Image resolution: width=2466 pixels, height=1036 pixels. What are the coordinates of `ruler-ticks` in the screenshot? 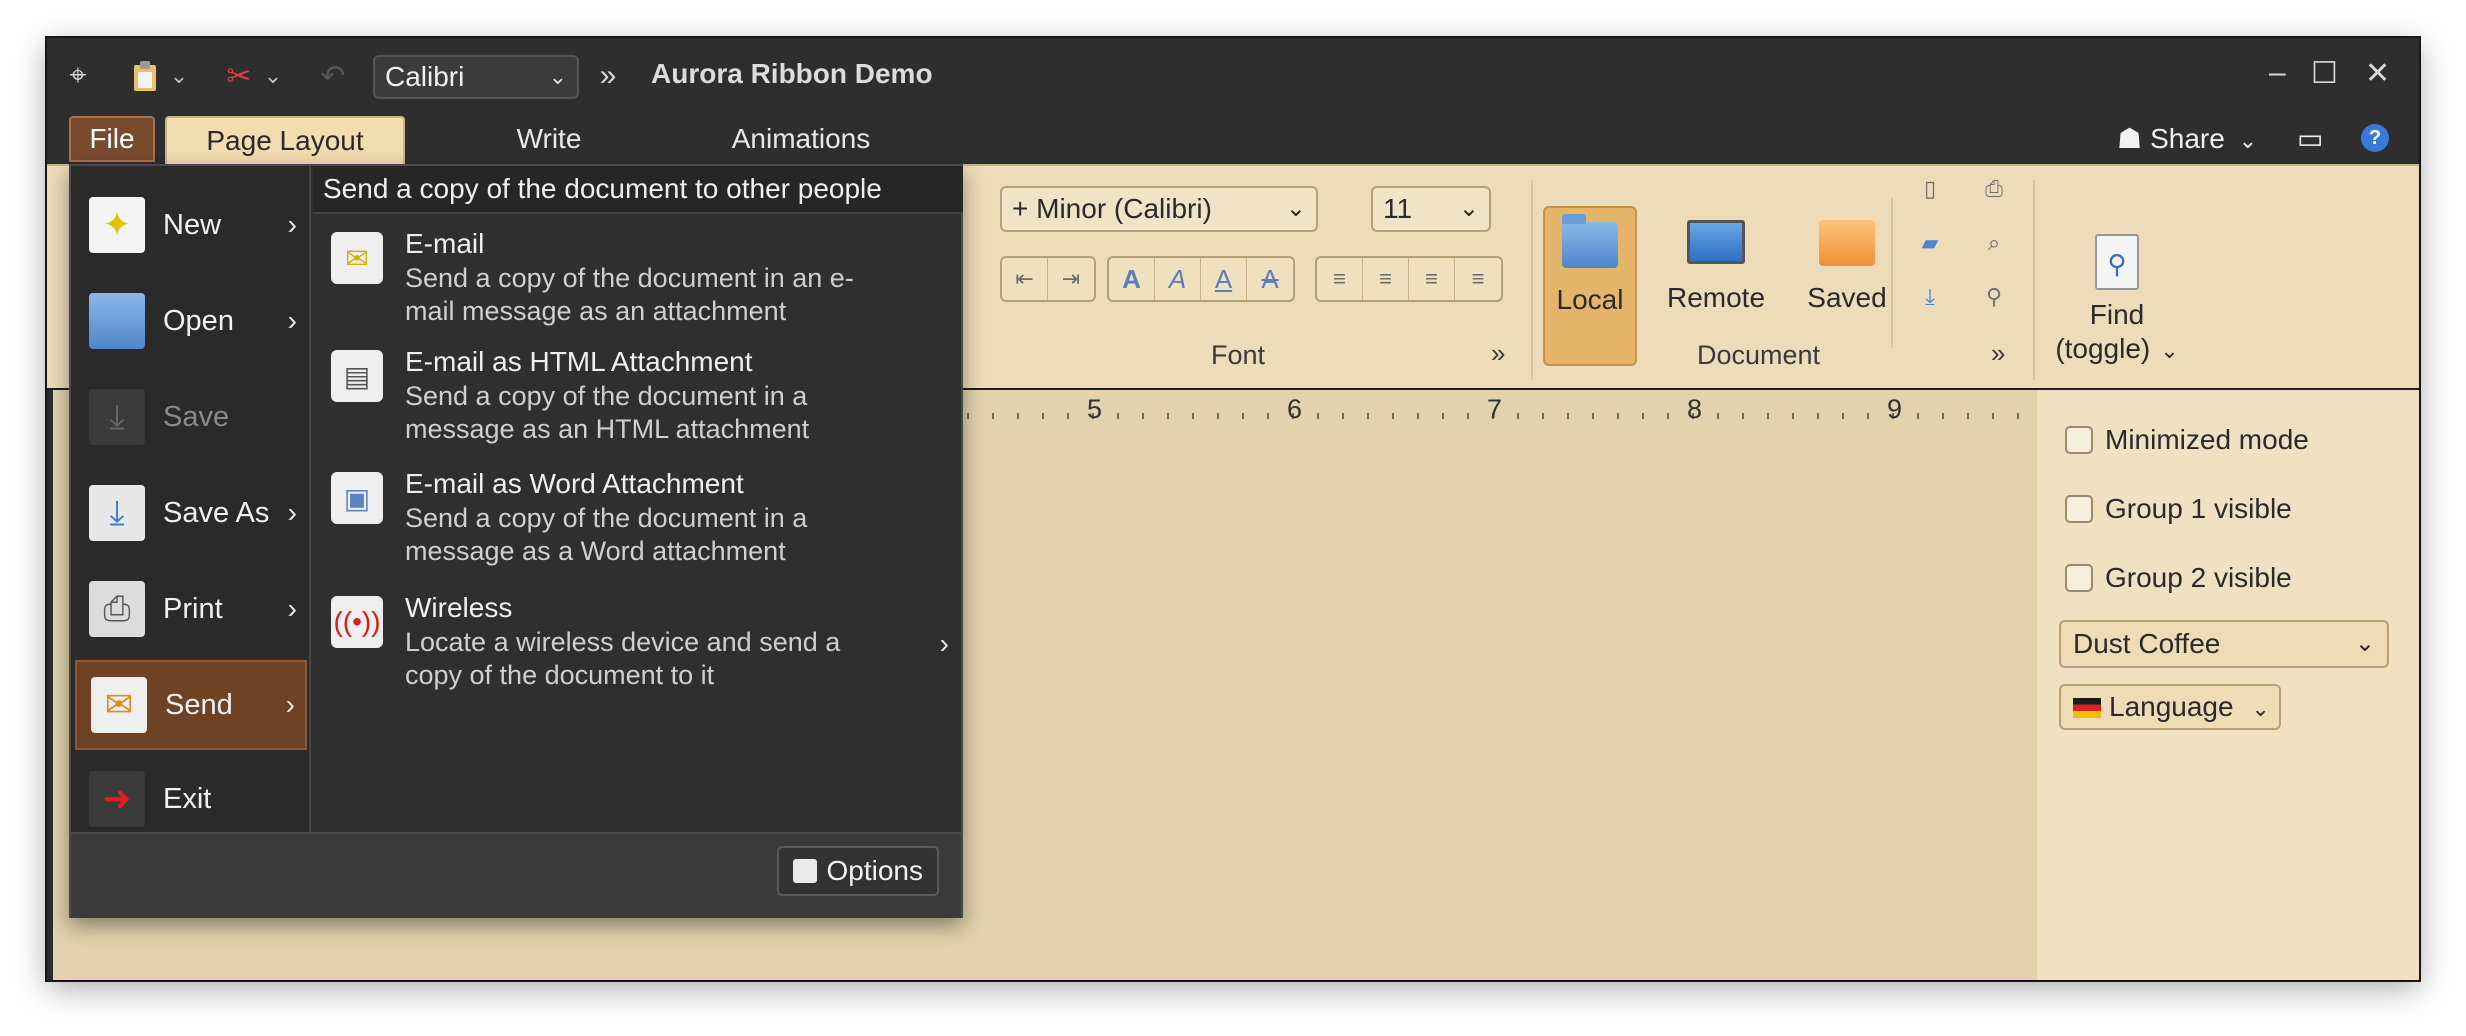 It's located at (1522, 416).